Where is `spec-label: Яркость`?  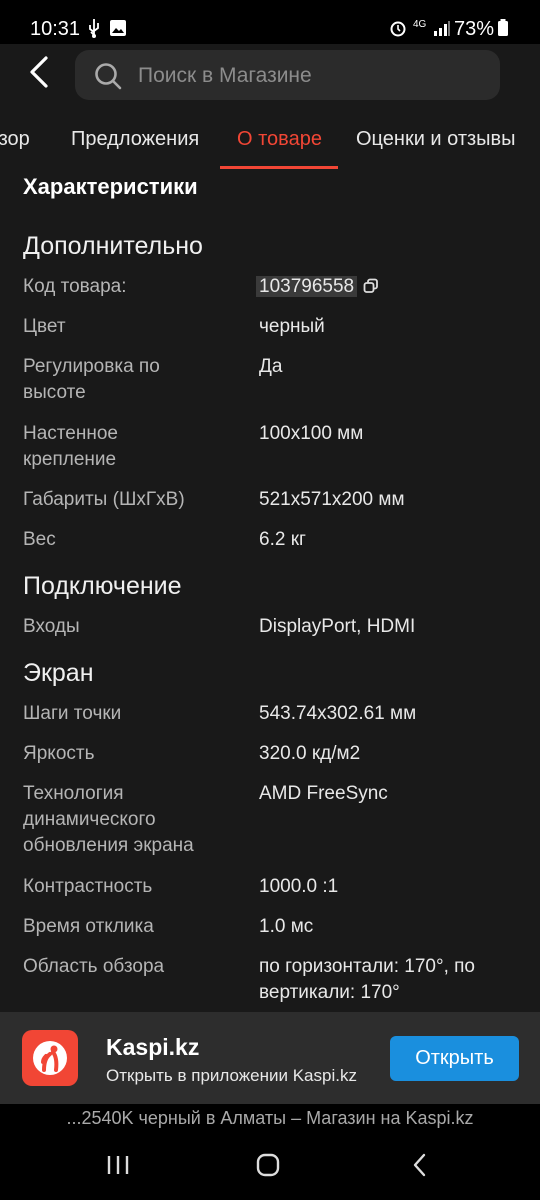
spec-label: Яркость is located at coordinates (59, 753).